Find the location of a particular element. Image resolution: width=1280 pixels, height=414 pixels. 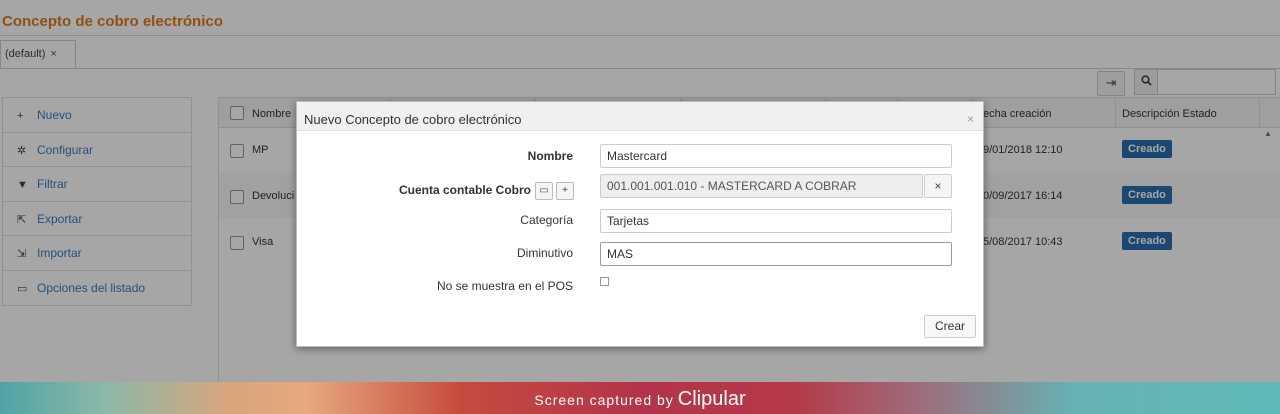

capture-banner: Screen captured by Clipular is located at coordinates (640, 398).